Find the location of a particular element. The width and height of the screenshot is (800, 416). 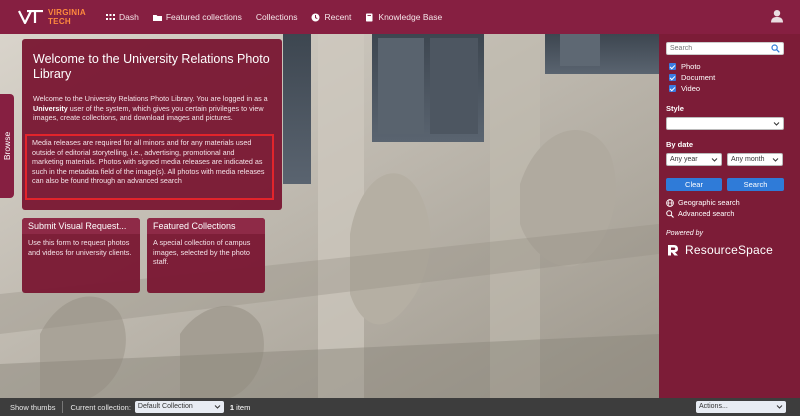

clock-icon is located at coordinates (315, 17).